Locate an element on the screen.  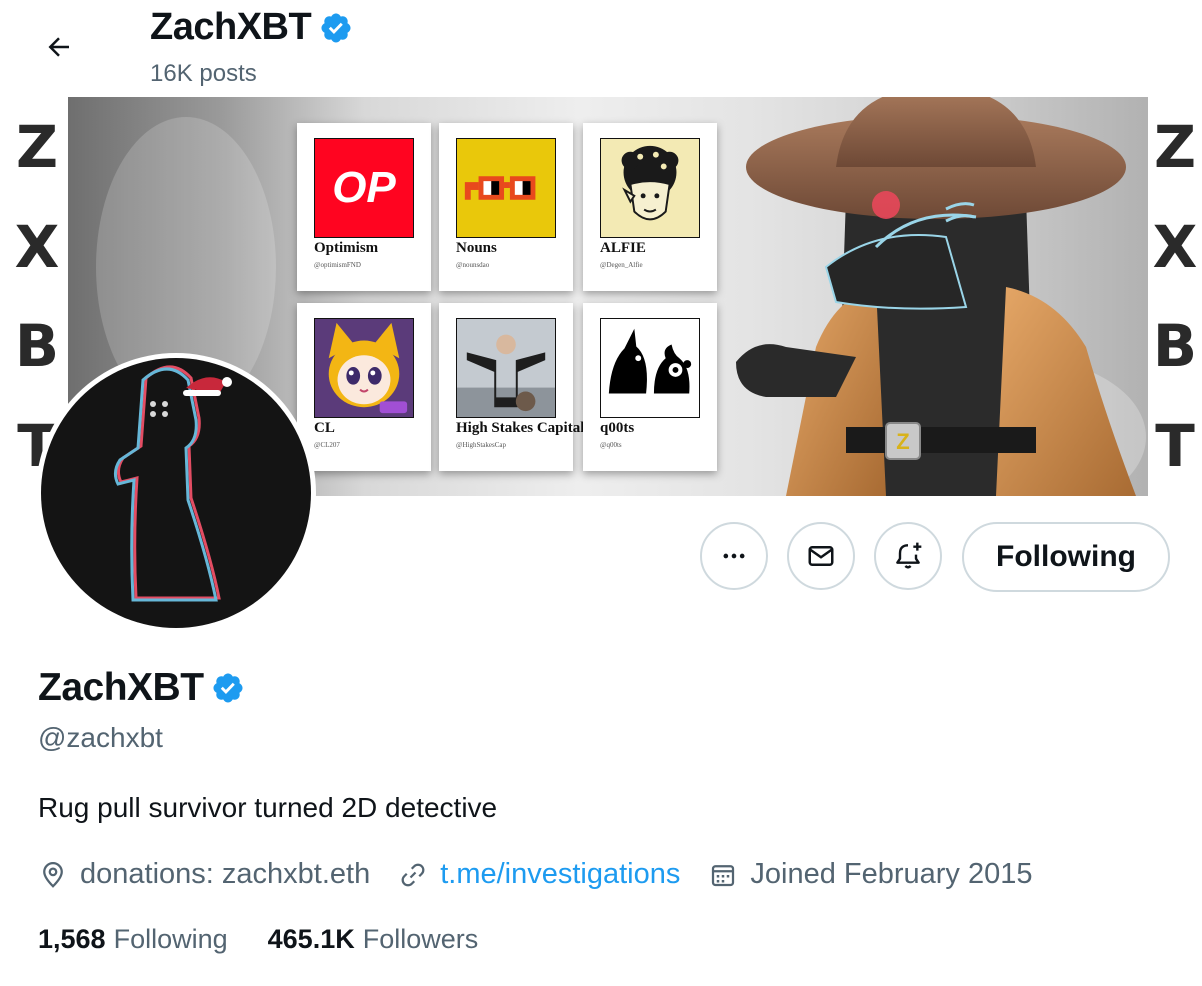
banner-card-q00ts: q00ts @q00ts is located at coordinates (650, 387).